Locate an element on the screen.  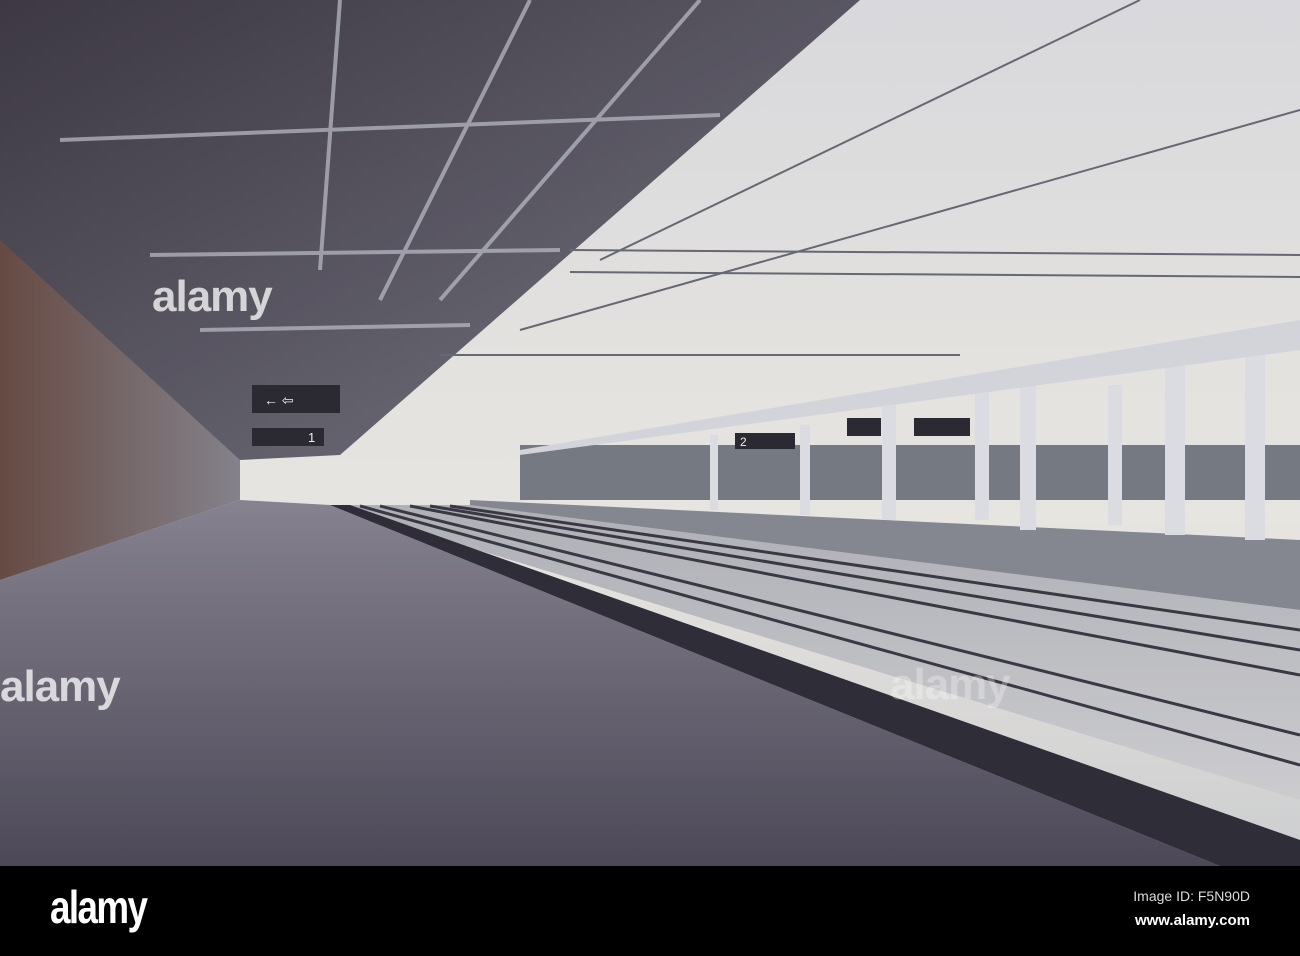
footer-bar: alamy Image ID: F5N90D www.alamy.com is located at coordinates (650, 911).